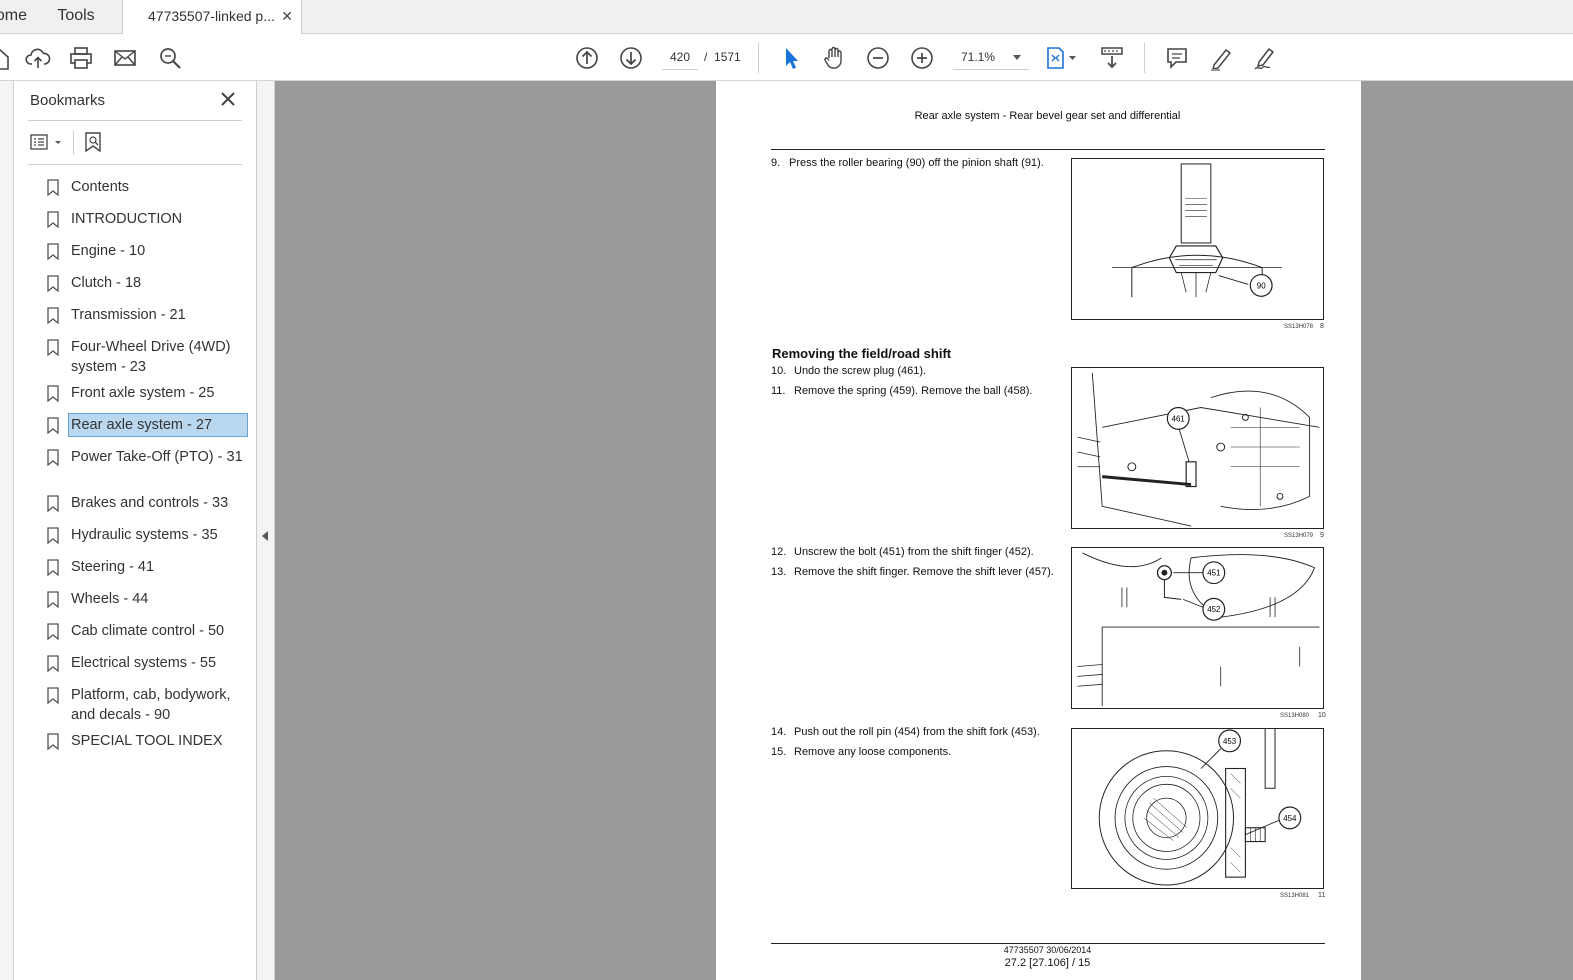  Describe the element at coordinates (76, 17) in the screenshot. I see `tab-tools: Tools` at that location.